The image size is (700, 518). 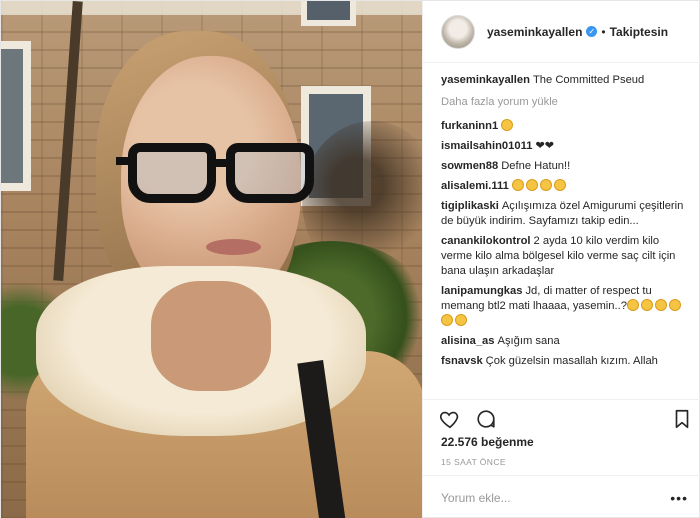 I want to click on comment-text: Aşığım sana, so click(x=528, y=341).